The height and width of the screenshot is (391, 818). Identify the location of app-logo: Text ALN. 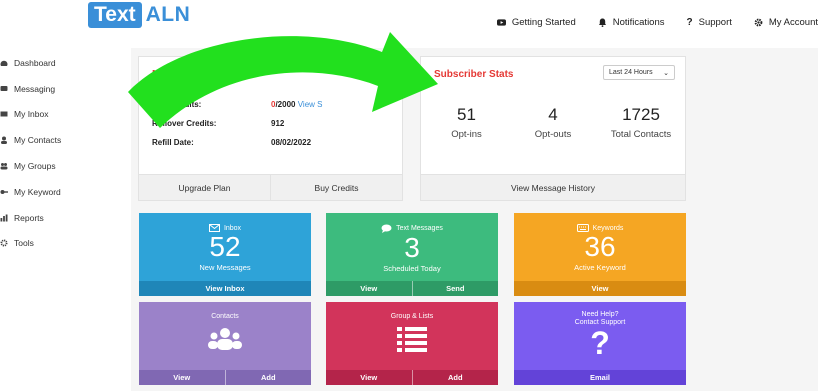
(139, 15).